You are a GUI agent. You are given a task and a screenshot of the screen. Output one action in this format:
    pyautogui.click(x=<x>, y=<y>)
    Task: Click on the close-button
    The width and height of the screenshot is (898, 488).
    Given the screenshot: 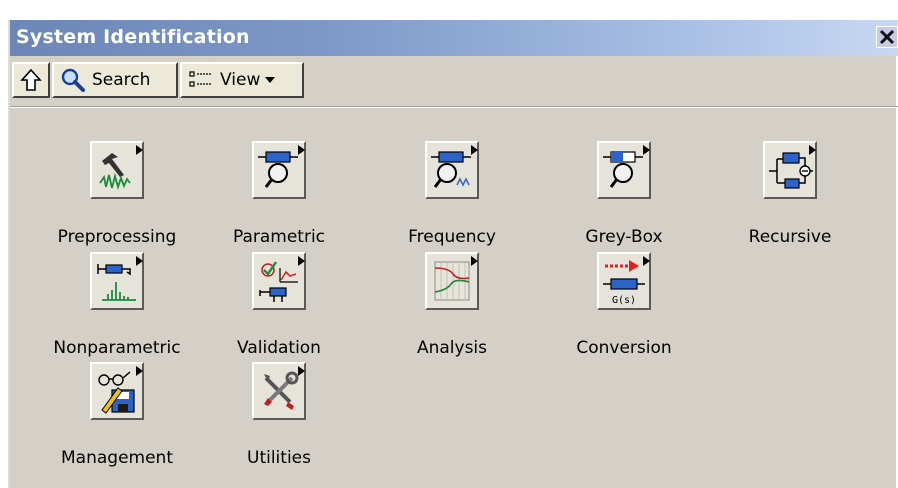 What is the action you would take?
    pyautogui.click(x=887, y=37)
    